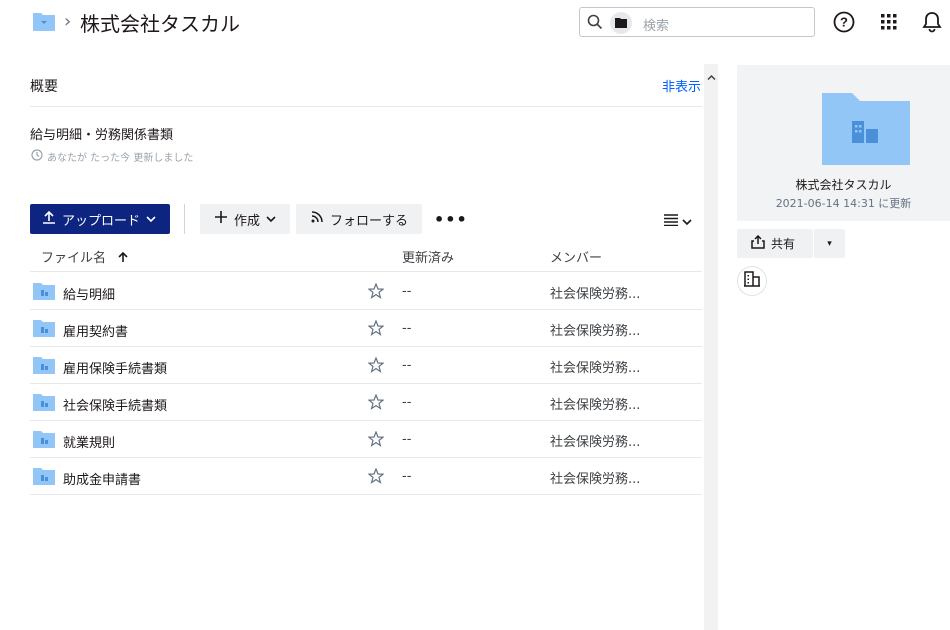  I want to click on organization-button, so click(752, 281).